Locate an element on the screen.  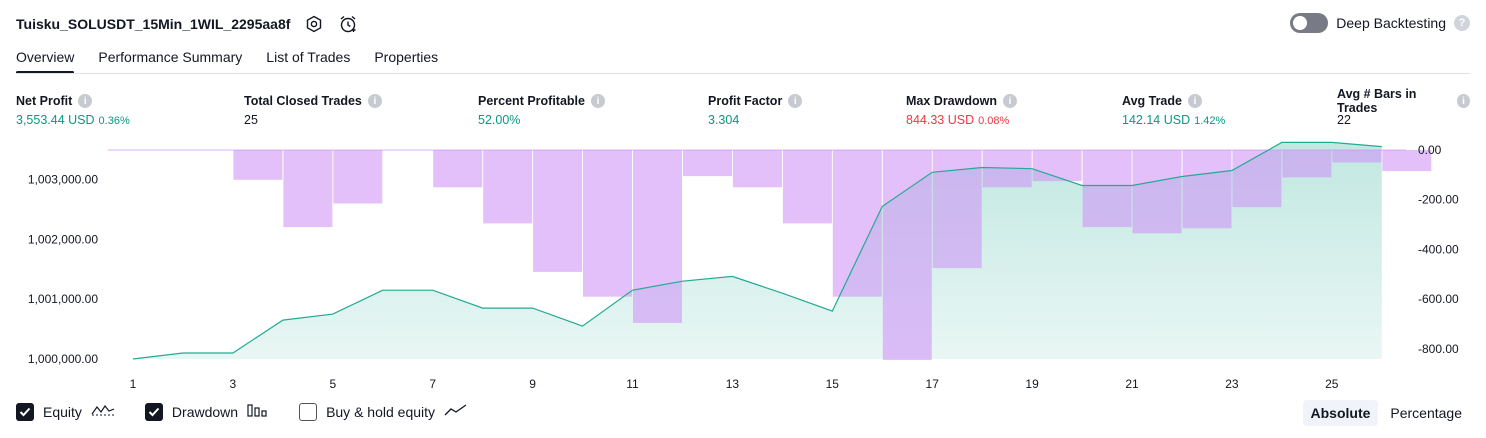
legend-drawdown: Drawdown is located at coordinates (206, 411).